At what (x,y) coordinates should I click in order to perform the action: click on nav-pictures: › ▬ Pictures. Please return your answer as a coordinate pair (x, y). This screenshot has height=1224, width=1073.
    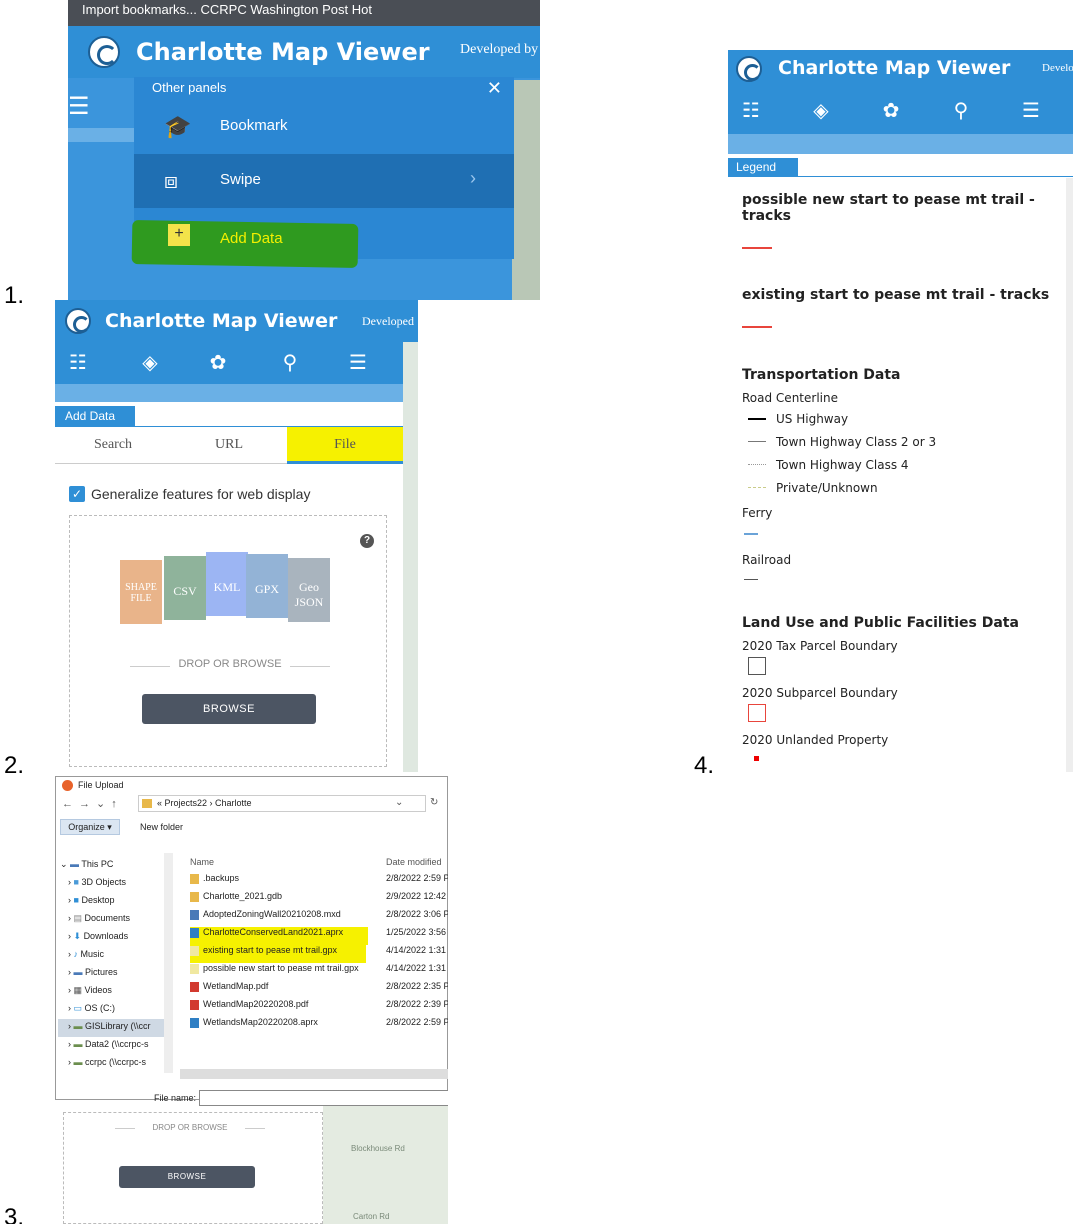
    Looking at the image, I should click on (93, 972).